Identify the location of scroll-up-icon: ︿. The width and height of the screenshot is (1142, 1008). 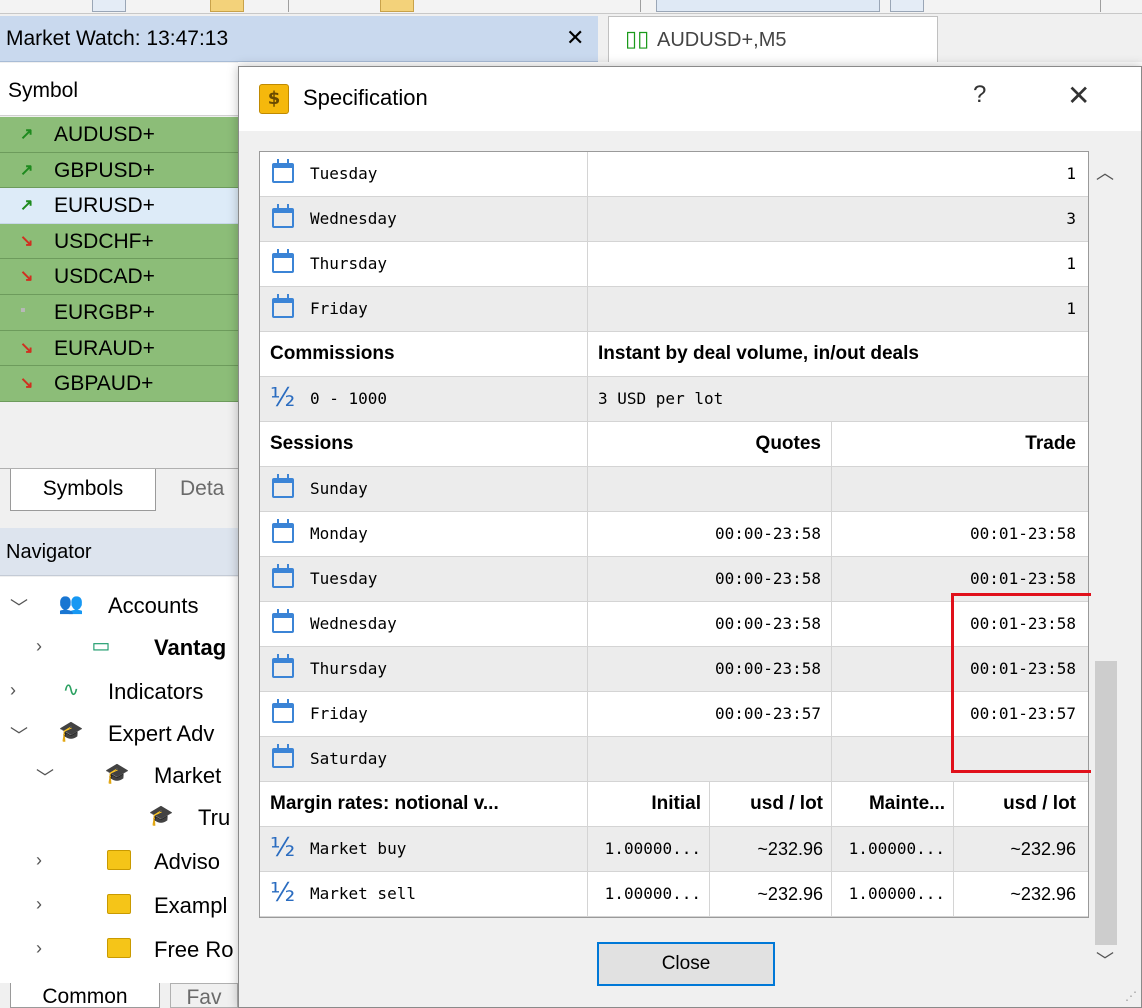
(1105, 171).